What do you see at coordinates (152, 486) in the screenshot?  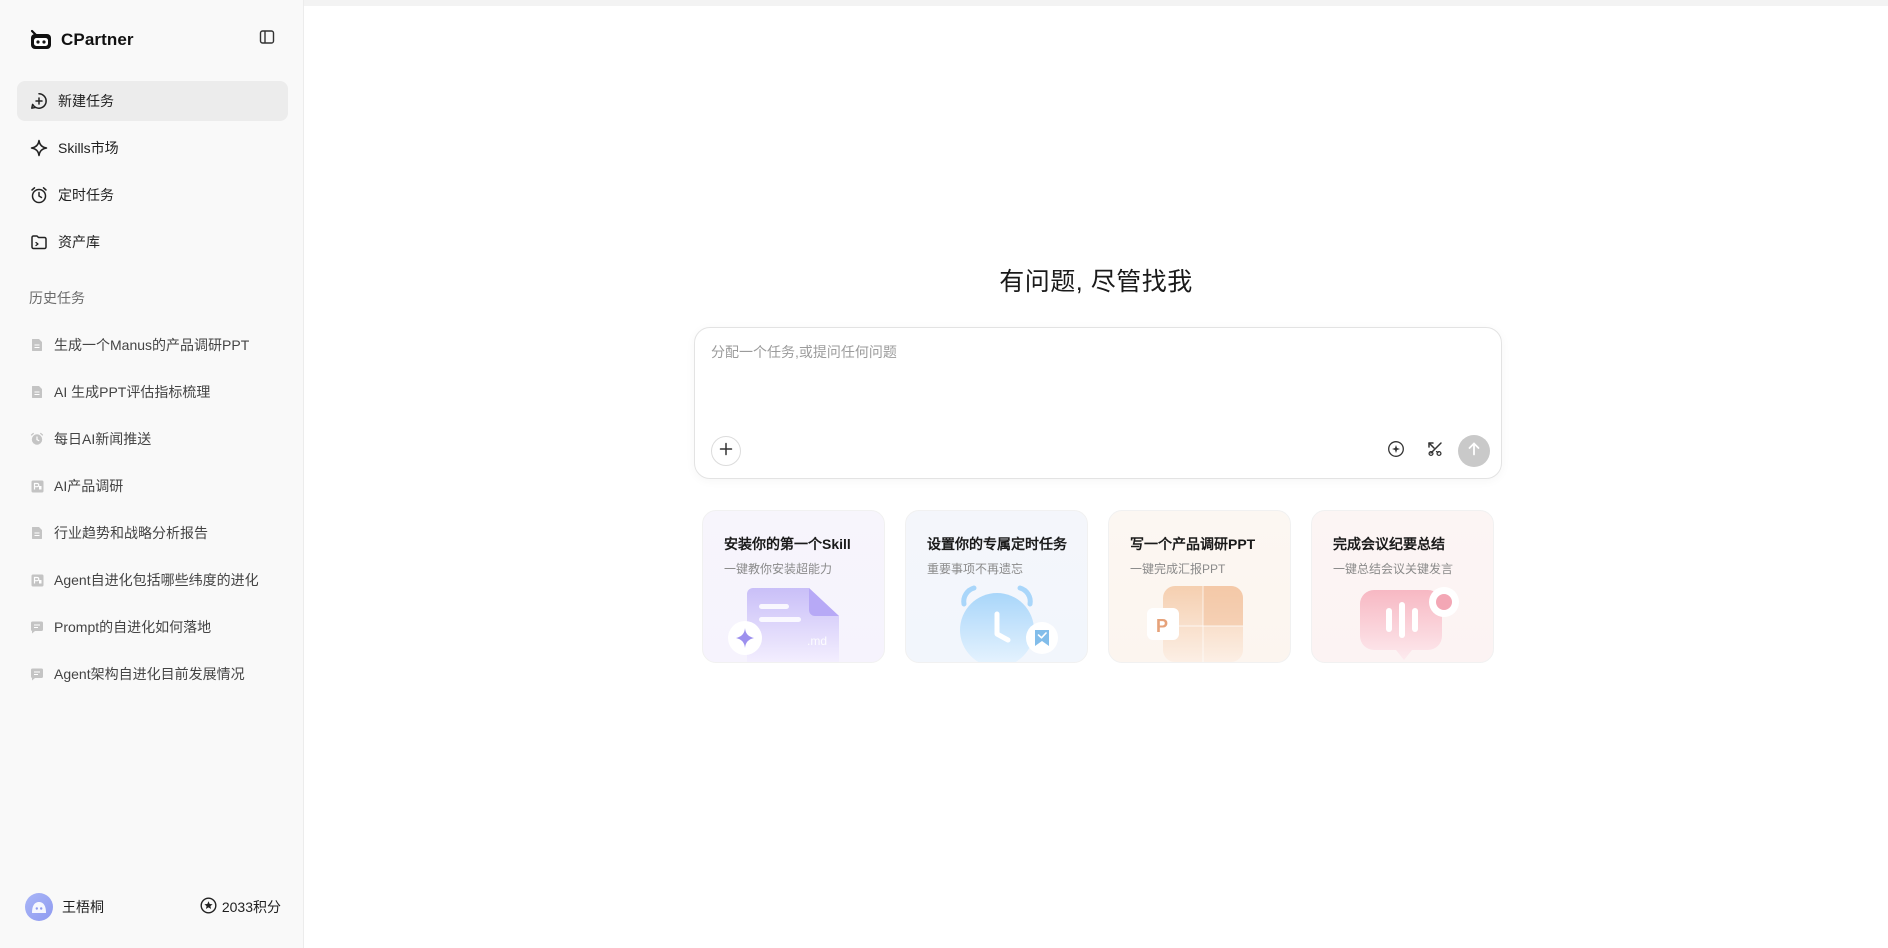 I see `history-item: AI产品调研` at bounding box center [152, 486].